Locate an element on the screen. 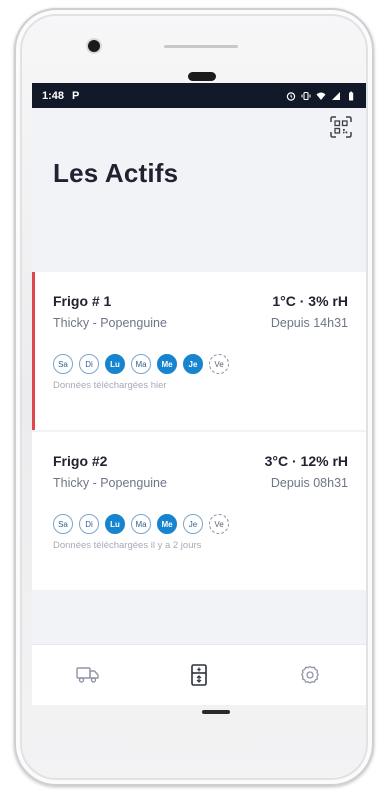 This screenshot has height=792, width=380. asset-reading: 3°C · 12% rH is located at coordinates (306, 461).